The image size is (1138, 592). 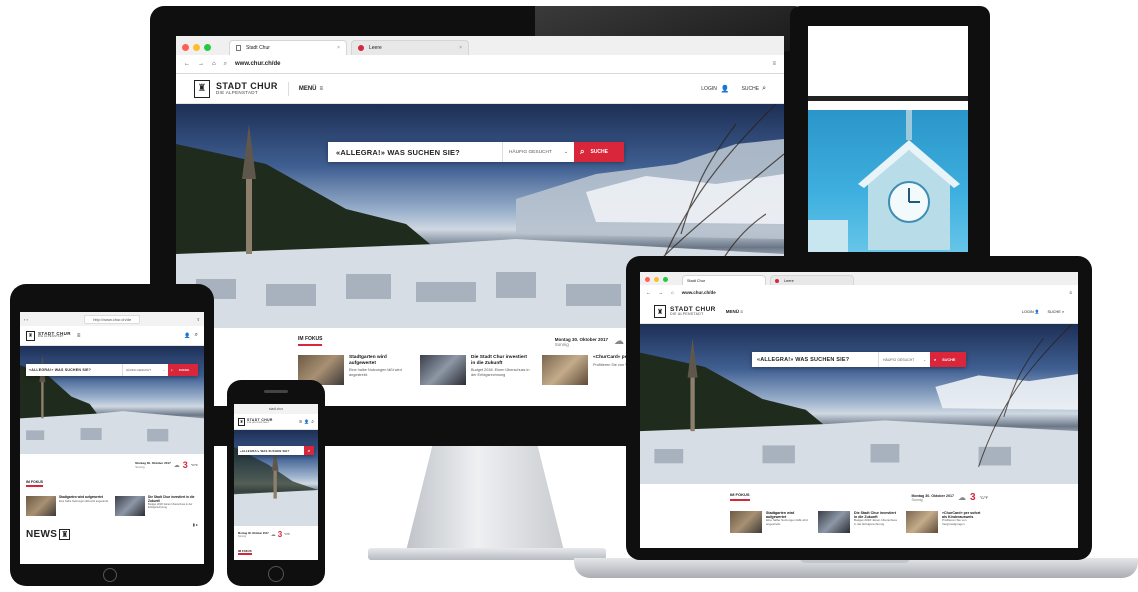 What do you see at coordinates (112, 319) in the screenshot?
I see `address-bar: http://www.chur.ch/de` at bounding box center [112, 319].